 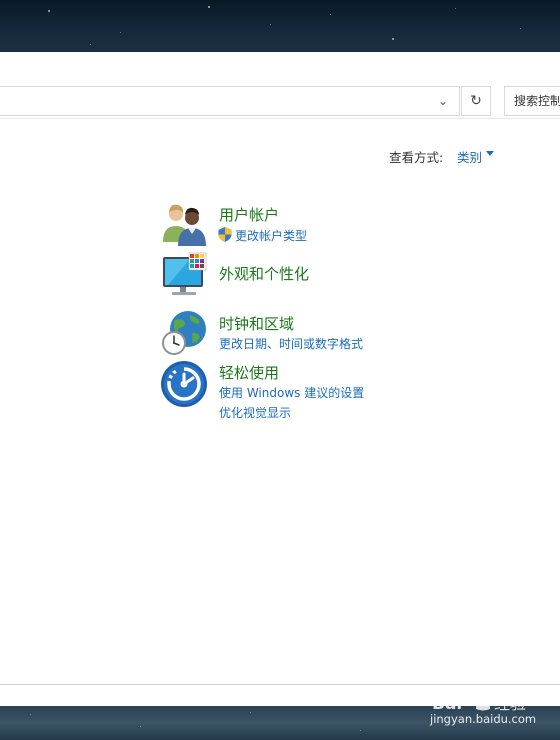 What do you see at coordinates (447, 704) in the screenshot?
I see `svg-text: Bai` at bounding box center [447, 704].